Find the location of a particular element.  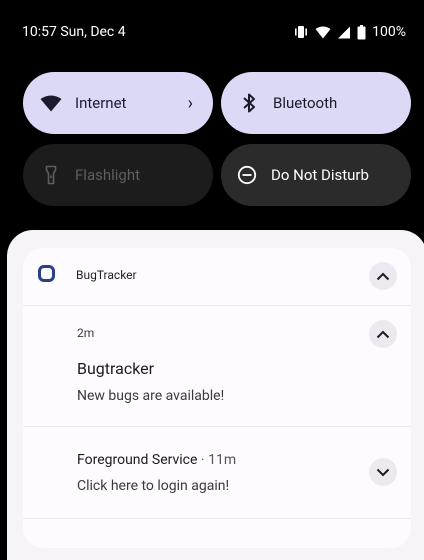

notification-time: 11m is located at coordinates (222, 460).